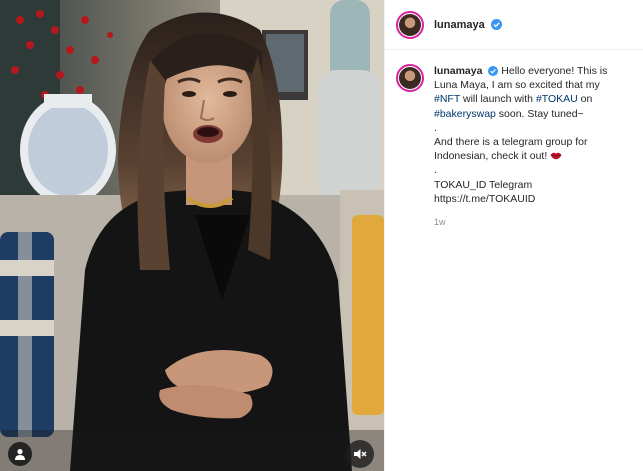 The width and height of the screenshot is (643, 471). What do you see at coordinates (447, 99) in the screenshot?
I see `hashtag-nft-link: #NFT` at bounding box center [447, 99].